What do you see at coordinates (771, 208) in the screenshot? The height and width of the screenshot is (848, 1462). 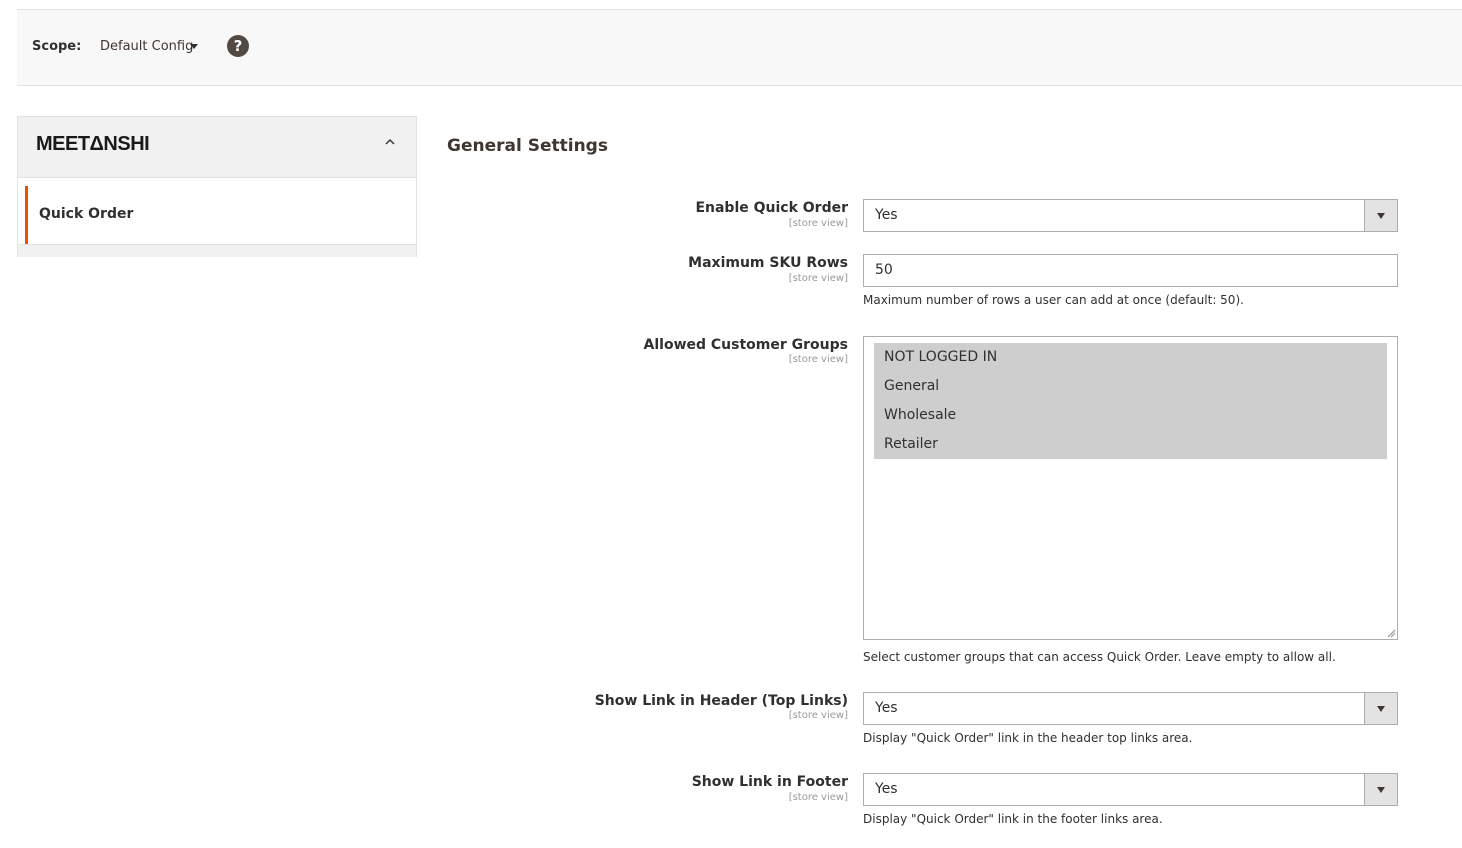 I see `enable-quick-order-label: Enable Quick Order` at bounding box center [771, 208].